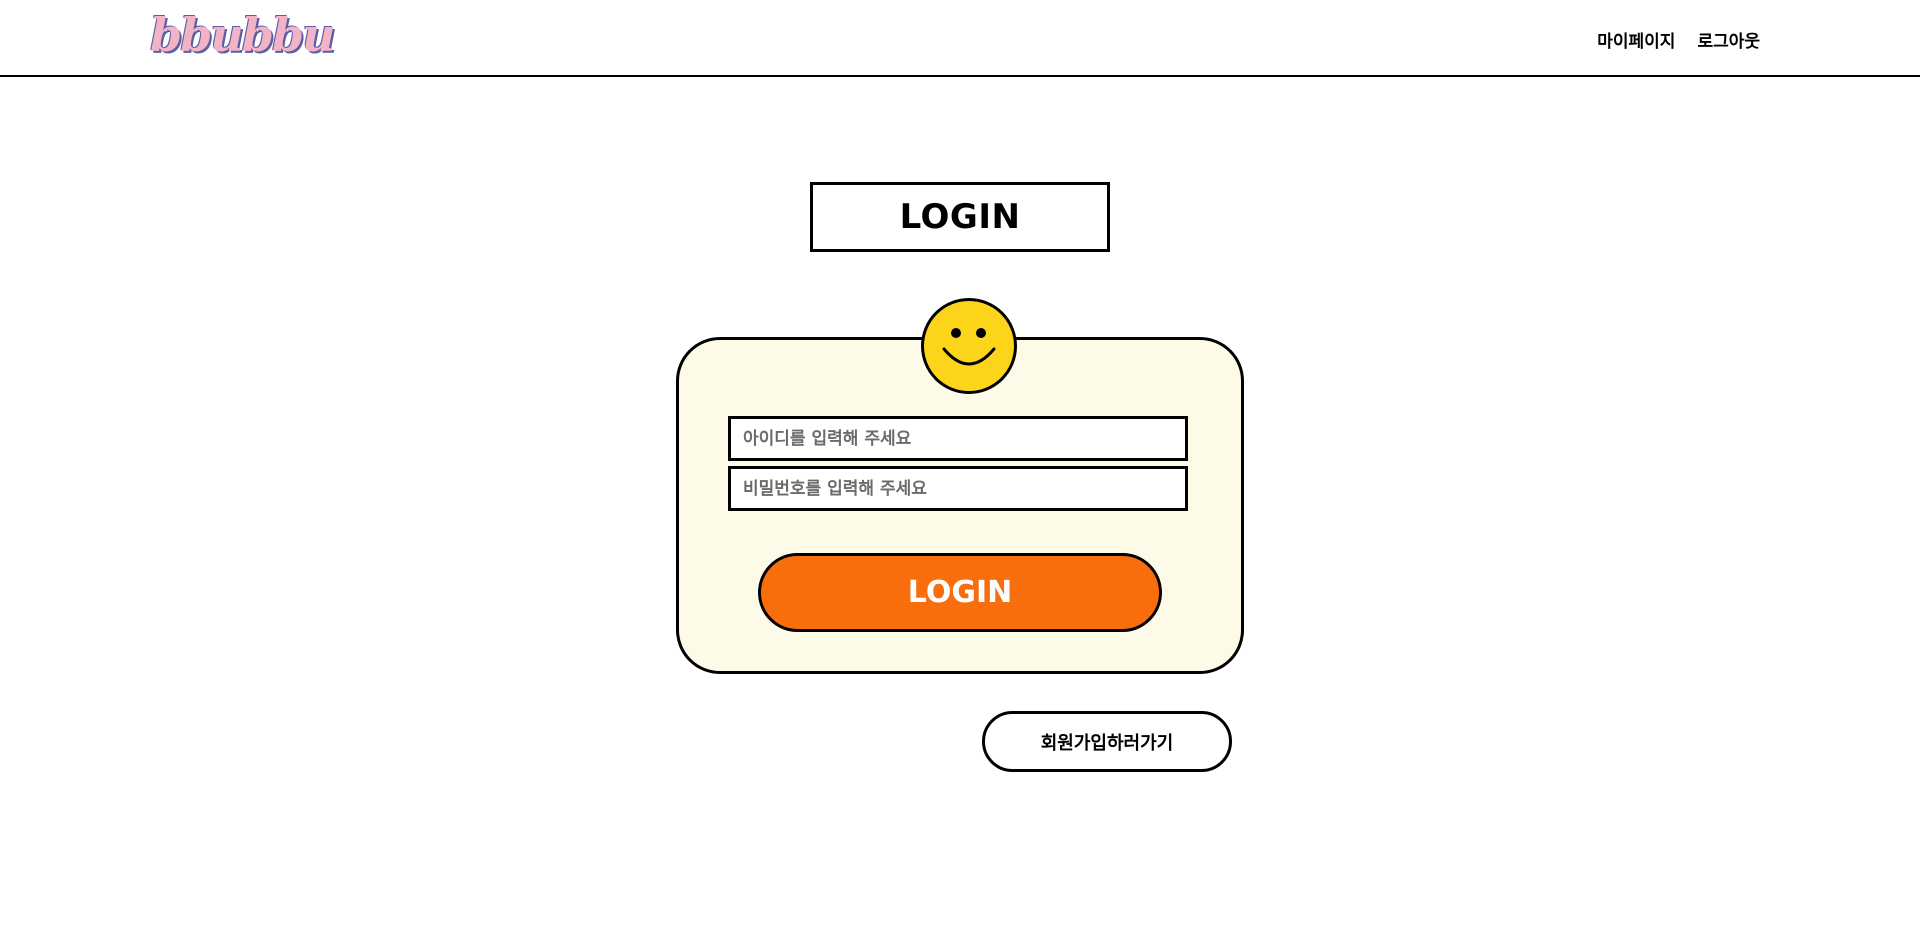 This screenshot has height=936, width=1920. What do you see at coordinates (960, 38) in the screenshot?
I see `site-header: bbubbu 마이페이지 로그아웃` at bounding box center [960, 38].